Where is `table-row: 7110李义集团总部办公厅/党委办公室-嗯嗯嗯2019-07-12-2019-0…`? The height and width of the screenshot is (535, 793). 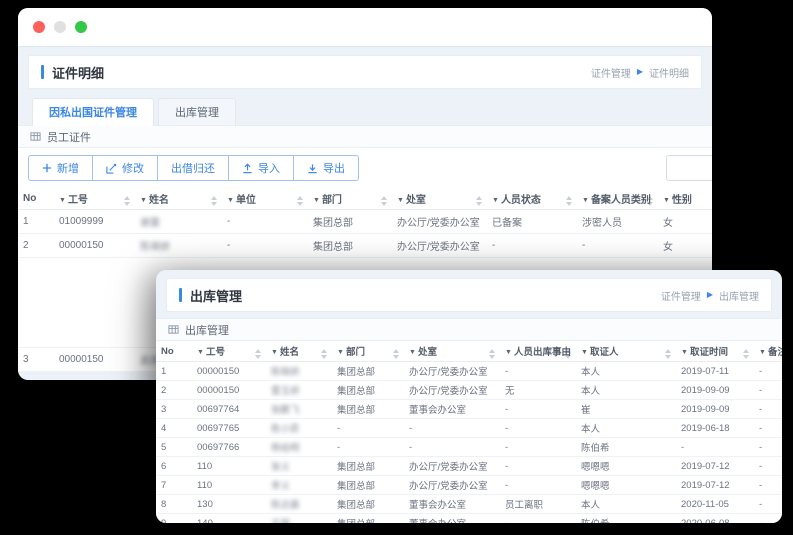 table-row: 7110李义集团总部办公厅/党委办公室-嗯嗯嗯2019-07-12-2019-0… is located at coordinates (469, 485).